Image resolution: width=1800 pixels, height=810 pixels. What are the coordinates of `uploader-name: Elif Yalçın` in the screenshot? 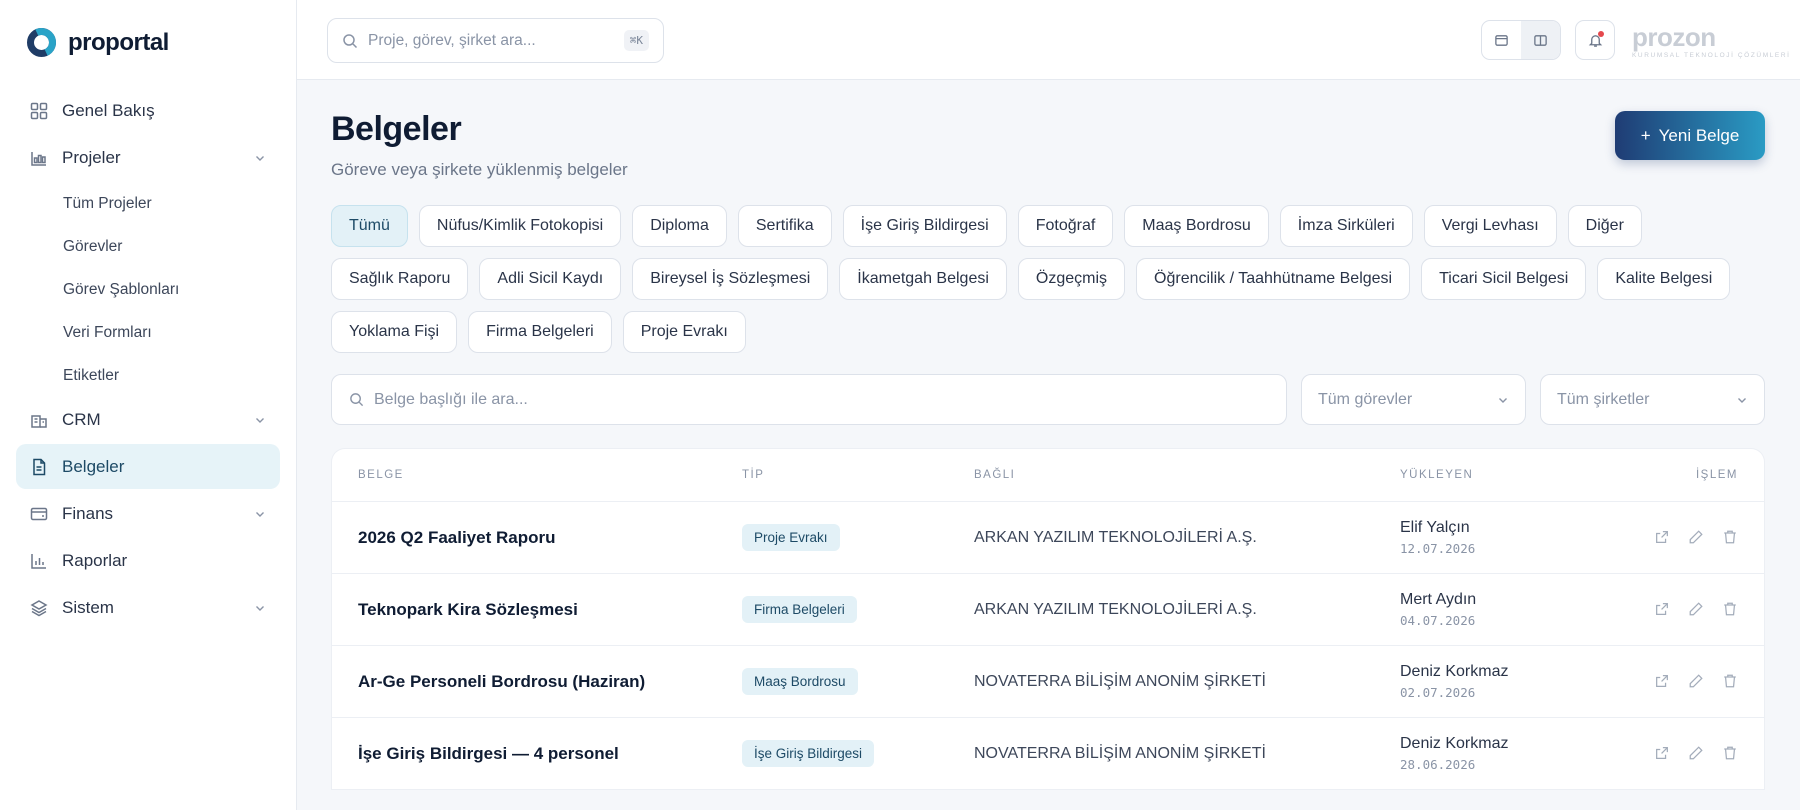 It's located at (1435, 527).